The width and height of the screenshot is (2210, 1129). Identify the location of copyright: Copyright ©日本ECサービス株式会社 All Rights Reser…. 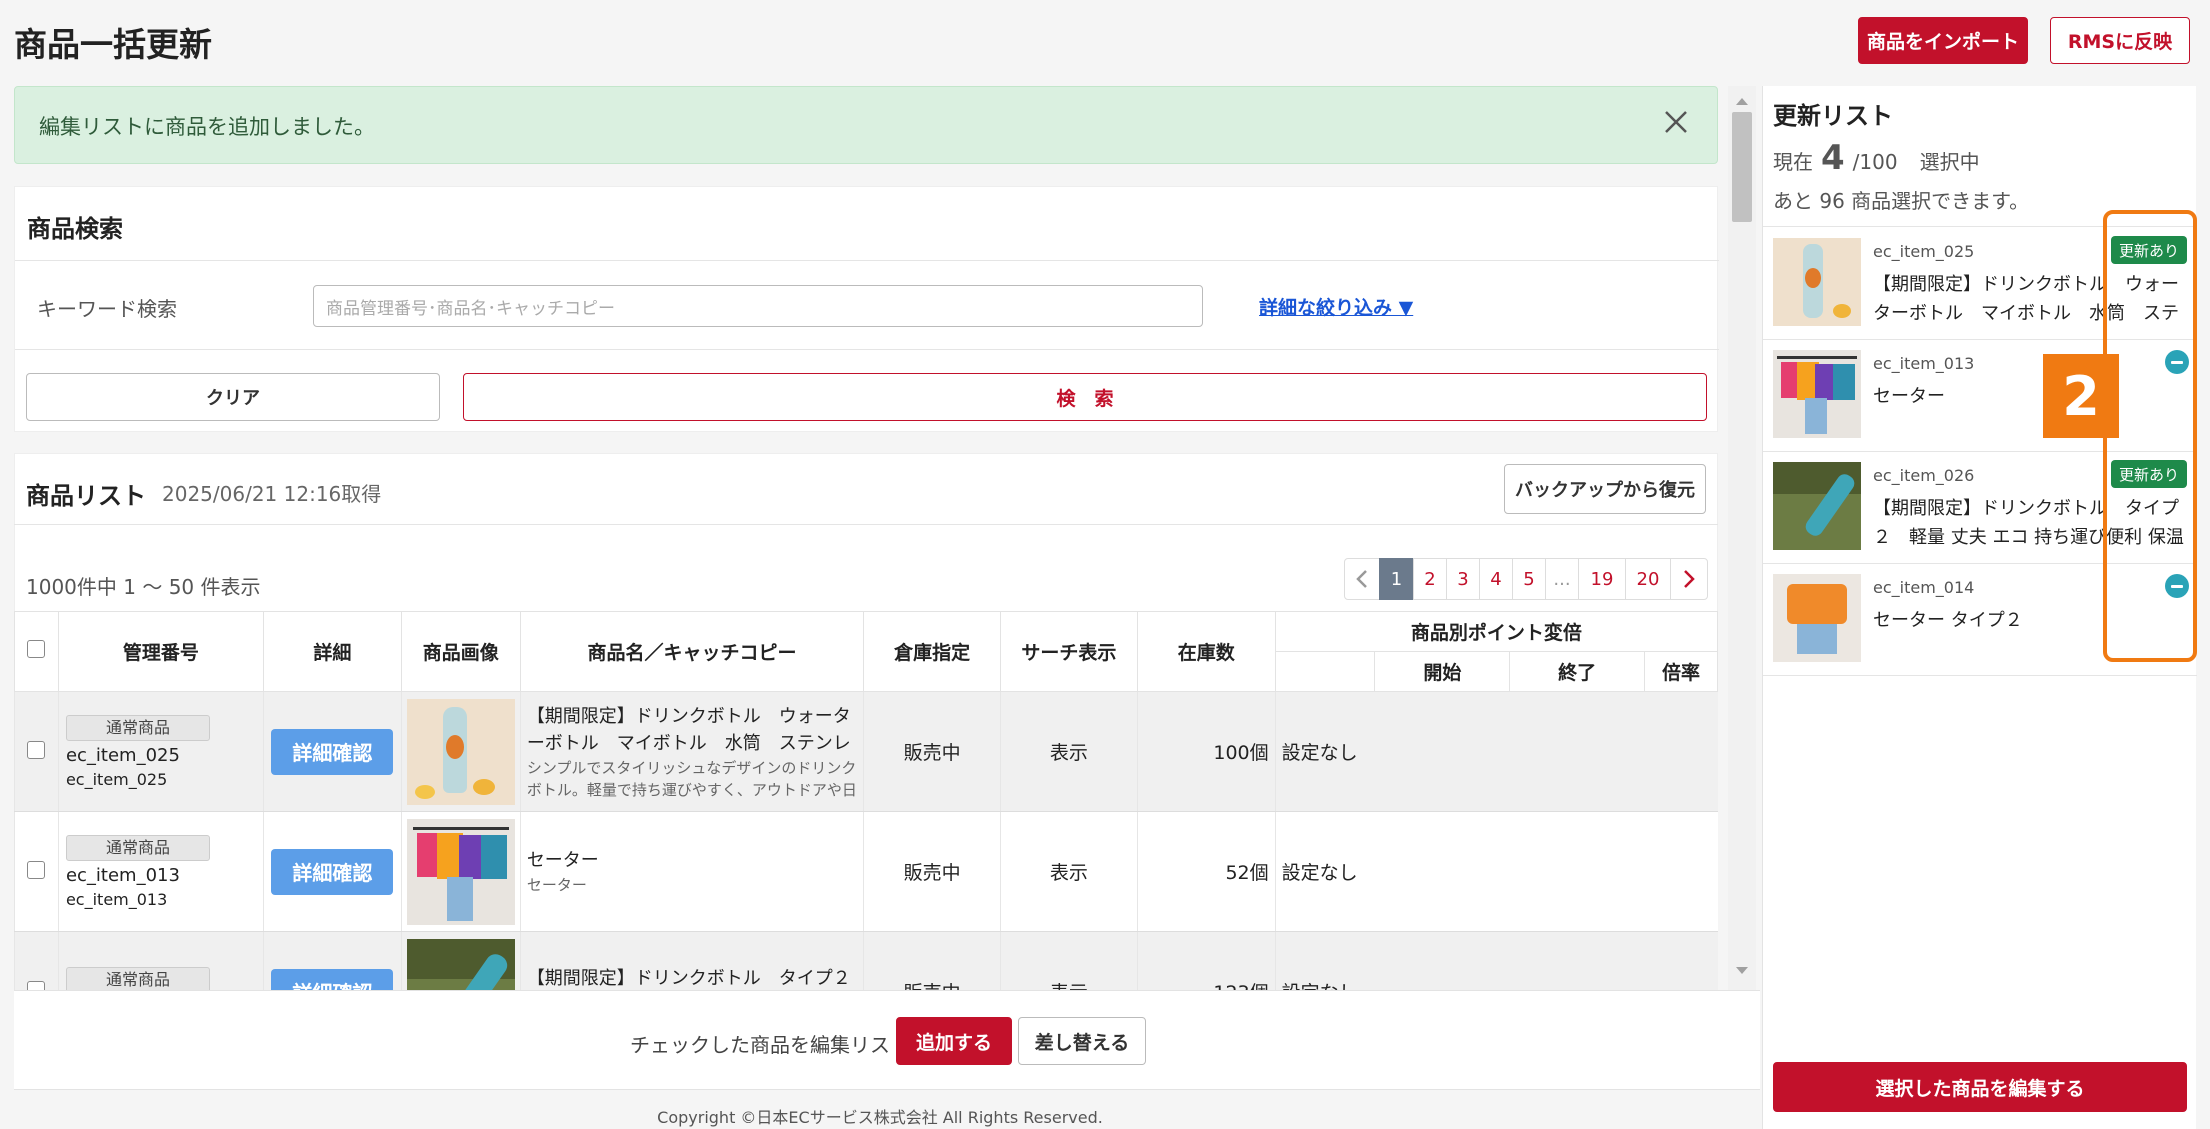
(880, 1117).